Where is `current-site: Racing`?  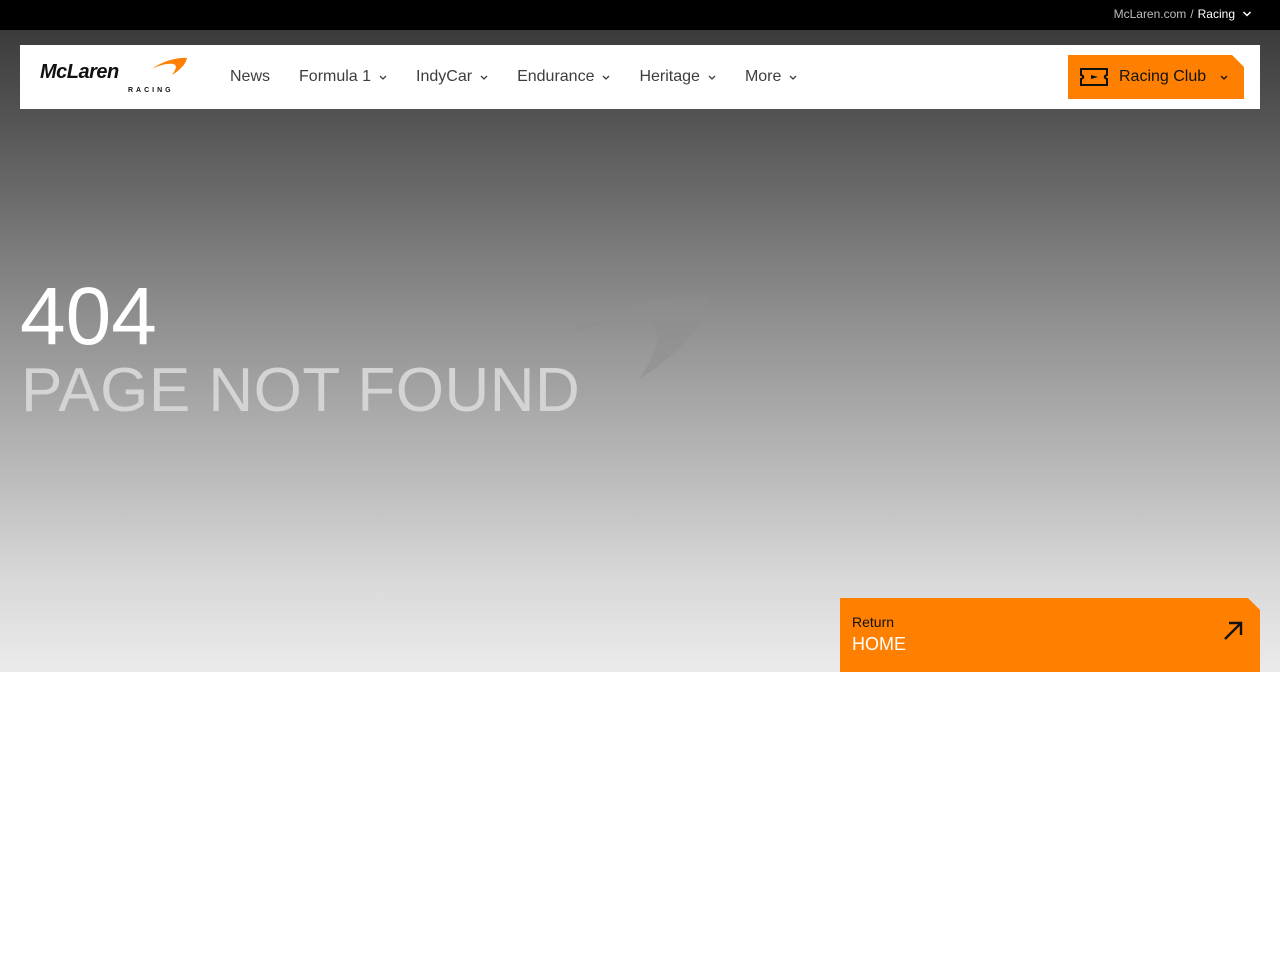 current-site: Racing is located at coordinates (1216, 14).